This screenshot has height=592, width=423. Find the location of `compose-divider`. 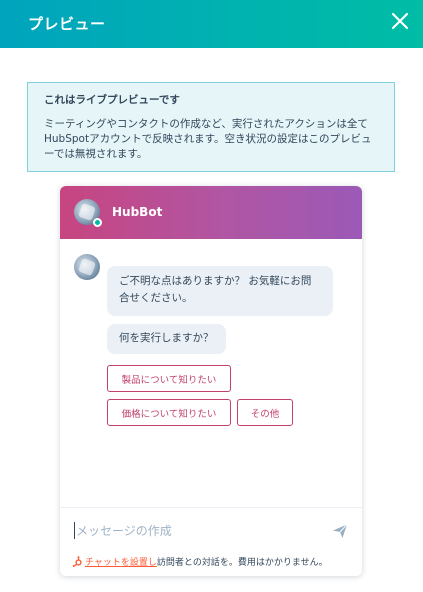

compose-divider is located at coordinates (211, 507).